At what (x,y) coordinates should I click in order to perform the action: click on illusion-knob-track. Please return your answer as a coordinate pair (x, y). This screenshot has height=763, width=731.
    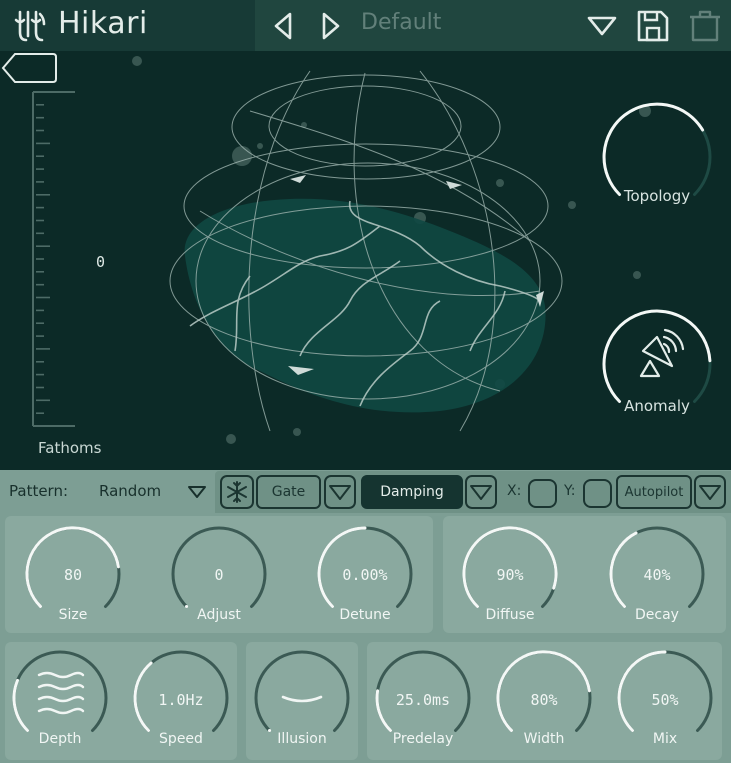
    Looking at the image, I should click on (302, 691).